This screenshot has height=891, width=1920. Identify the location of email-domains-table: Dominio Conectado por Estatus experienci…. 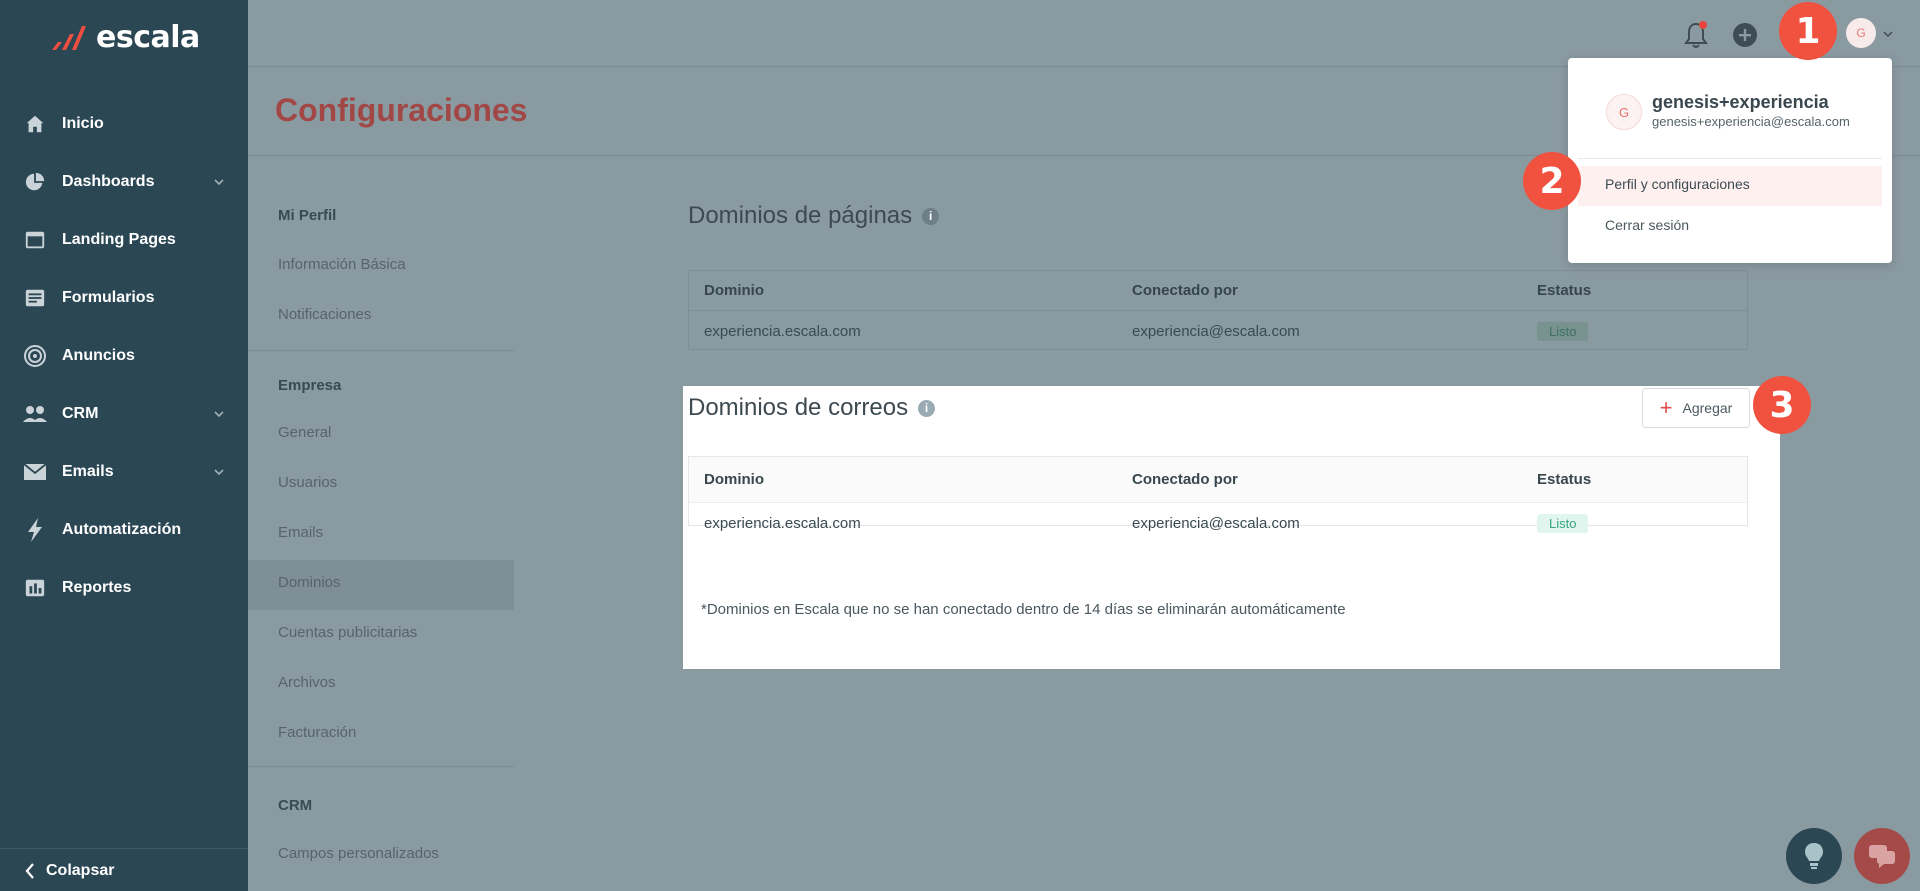
(1218, 494).